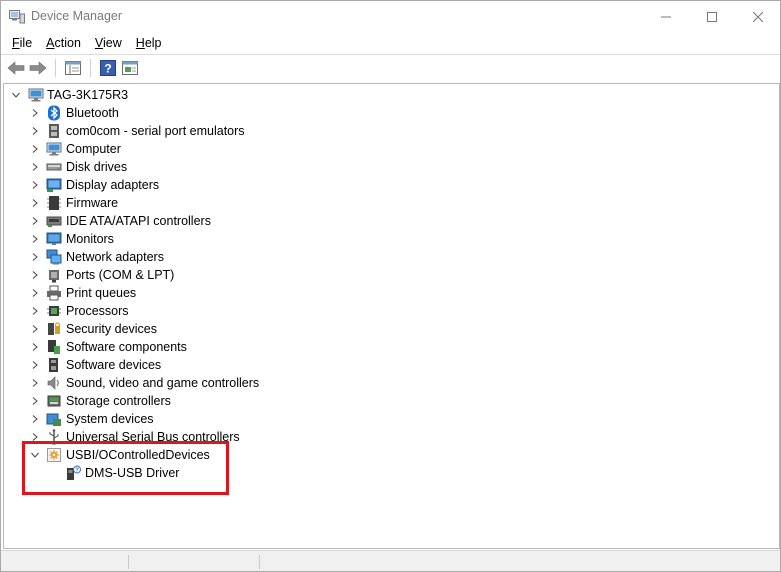 The height and width of the screenshot is (572, 781). I want to click on tree-root-computer: TAG-3K175R3, so click(391, 95).